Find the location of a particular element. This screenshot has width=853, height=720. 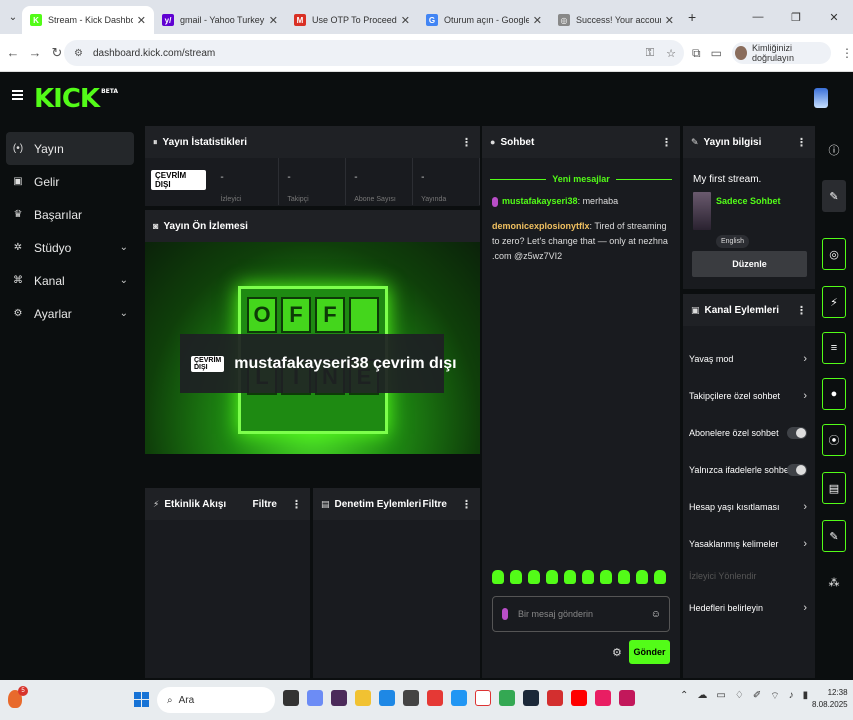

weather-widget: 5 is located at coordinates (19, 699).